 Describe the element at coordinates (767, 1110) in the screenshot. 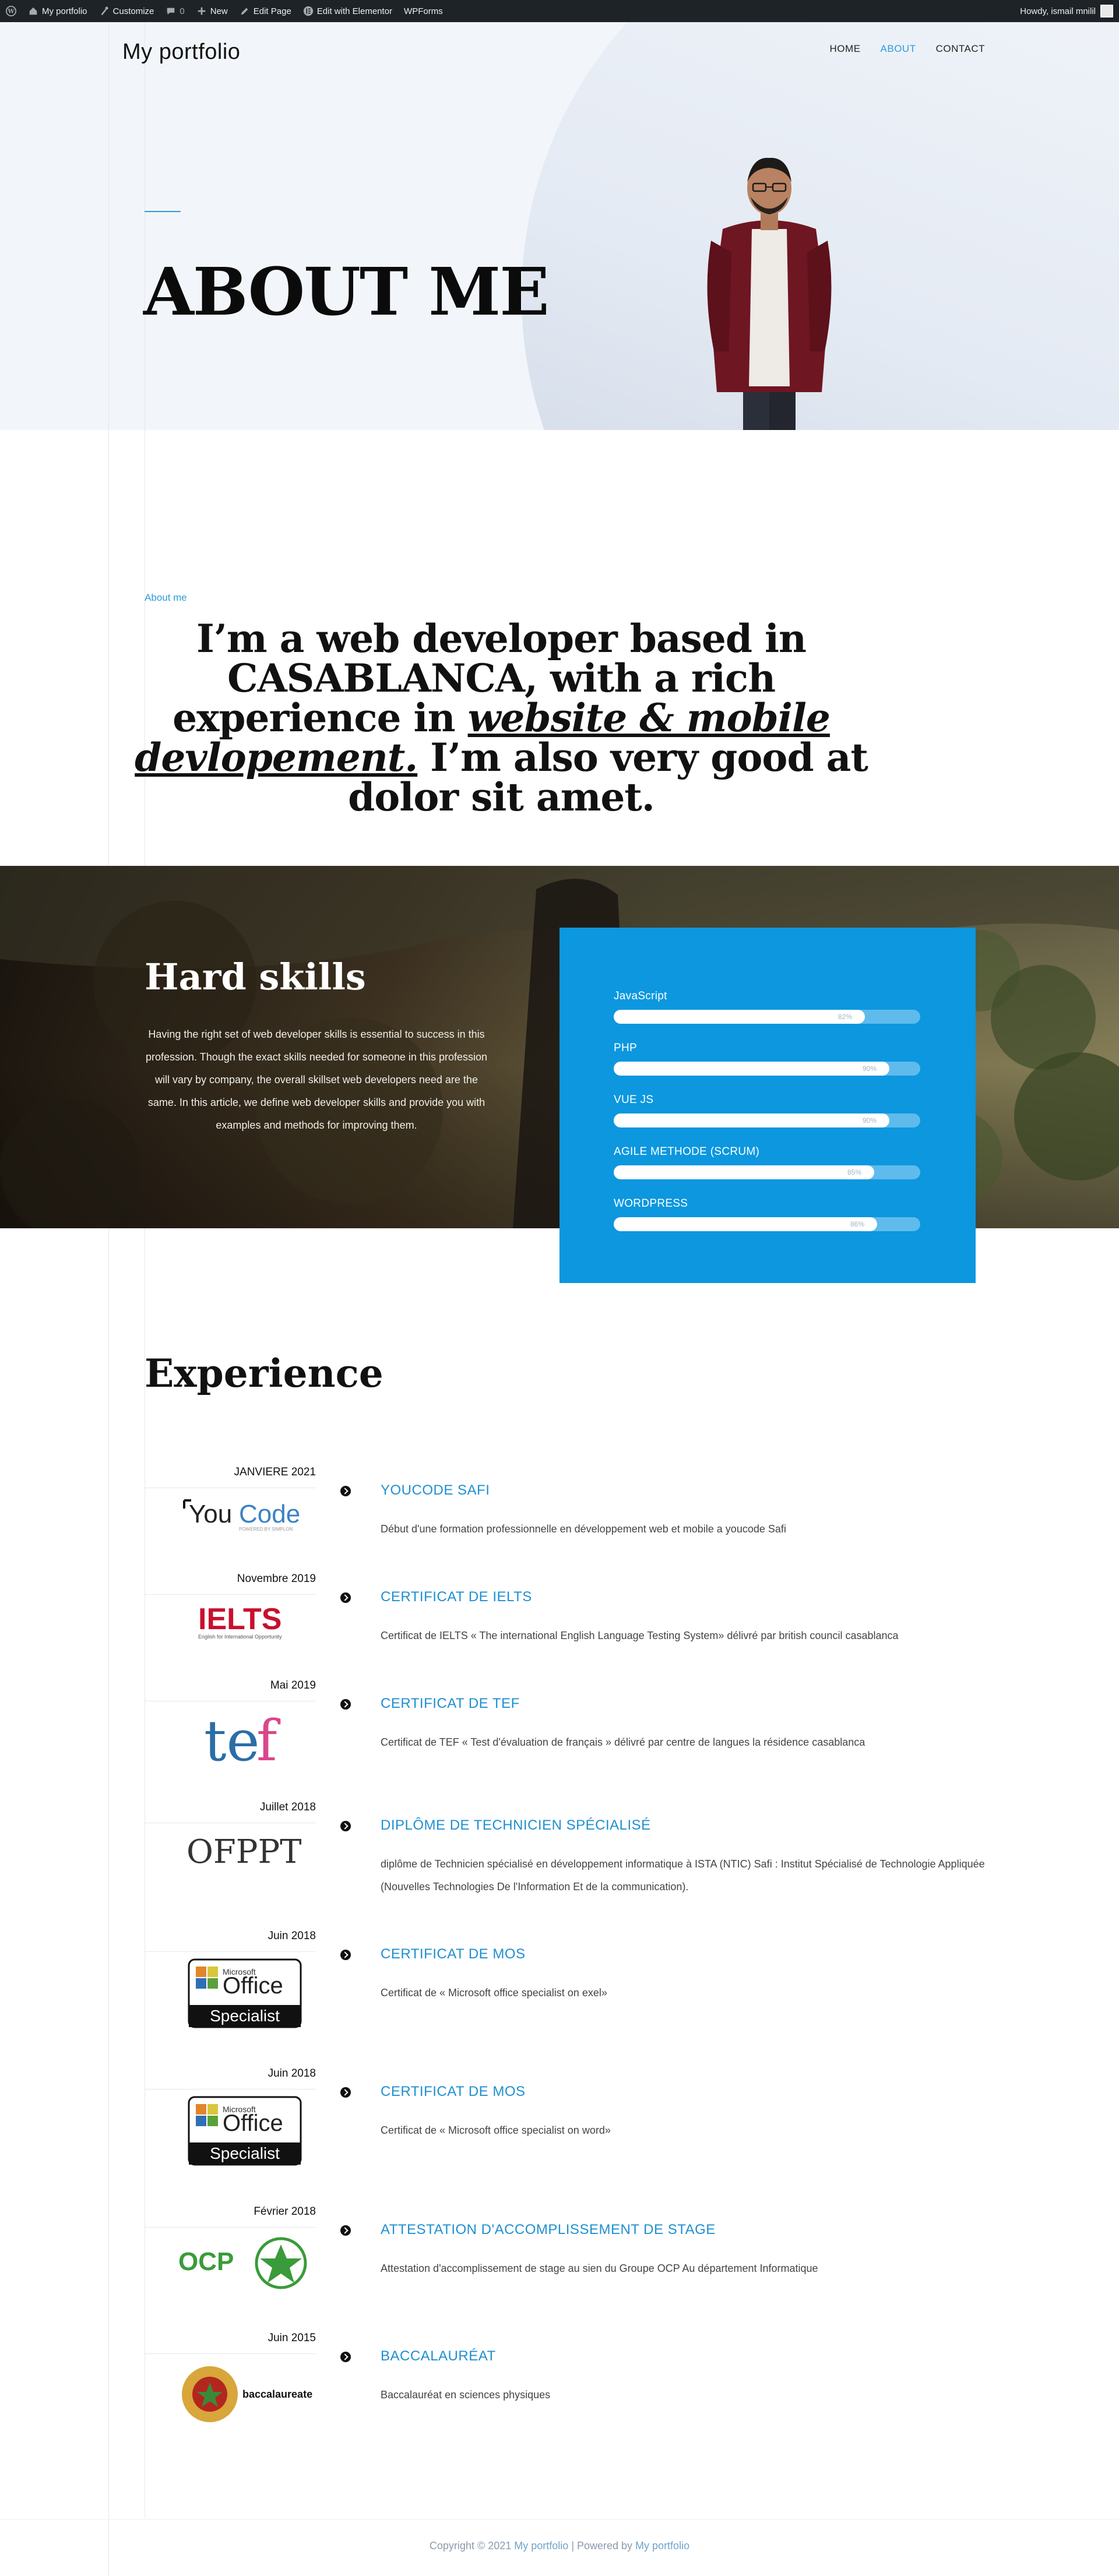

I see `skill-item: VUE JS 90%` at that location.